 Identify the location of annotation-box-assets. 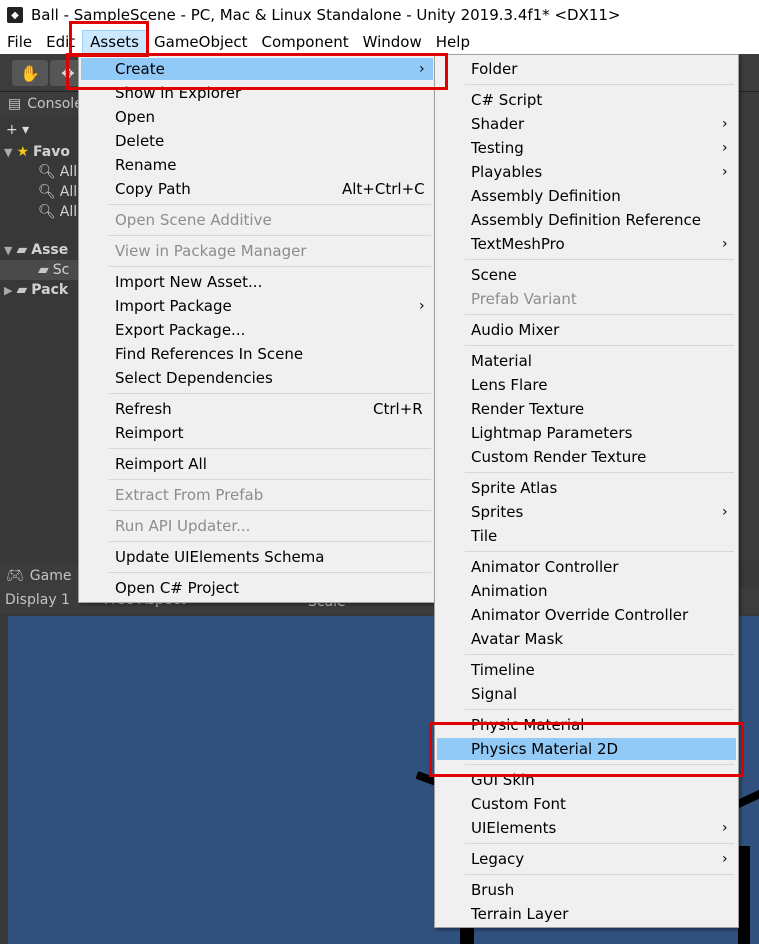
(109, 39).